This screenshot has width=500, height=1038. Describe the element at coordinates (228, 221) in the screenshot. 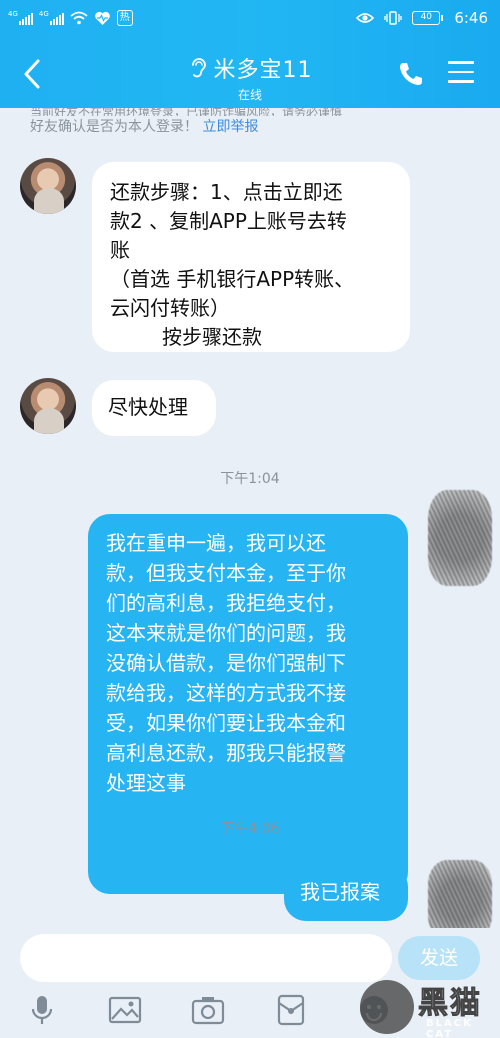

I see `message-line: 款2 、复制APP上账号去转` at that location.